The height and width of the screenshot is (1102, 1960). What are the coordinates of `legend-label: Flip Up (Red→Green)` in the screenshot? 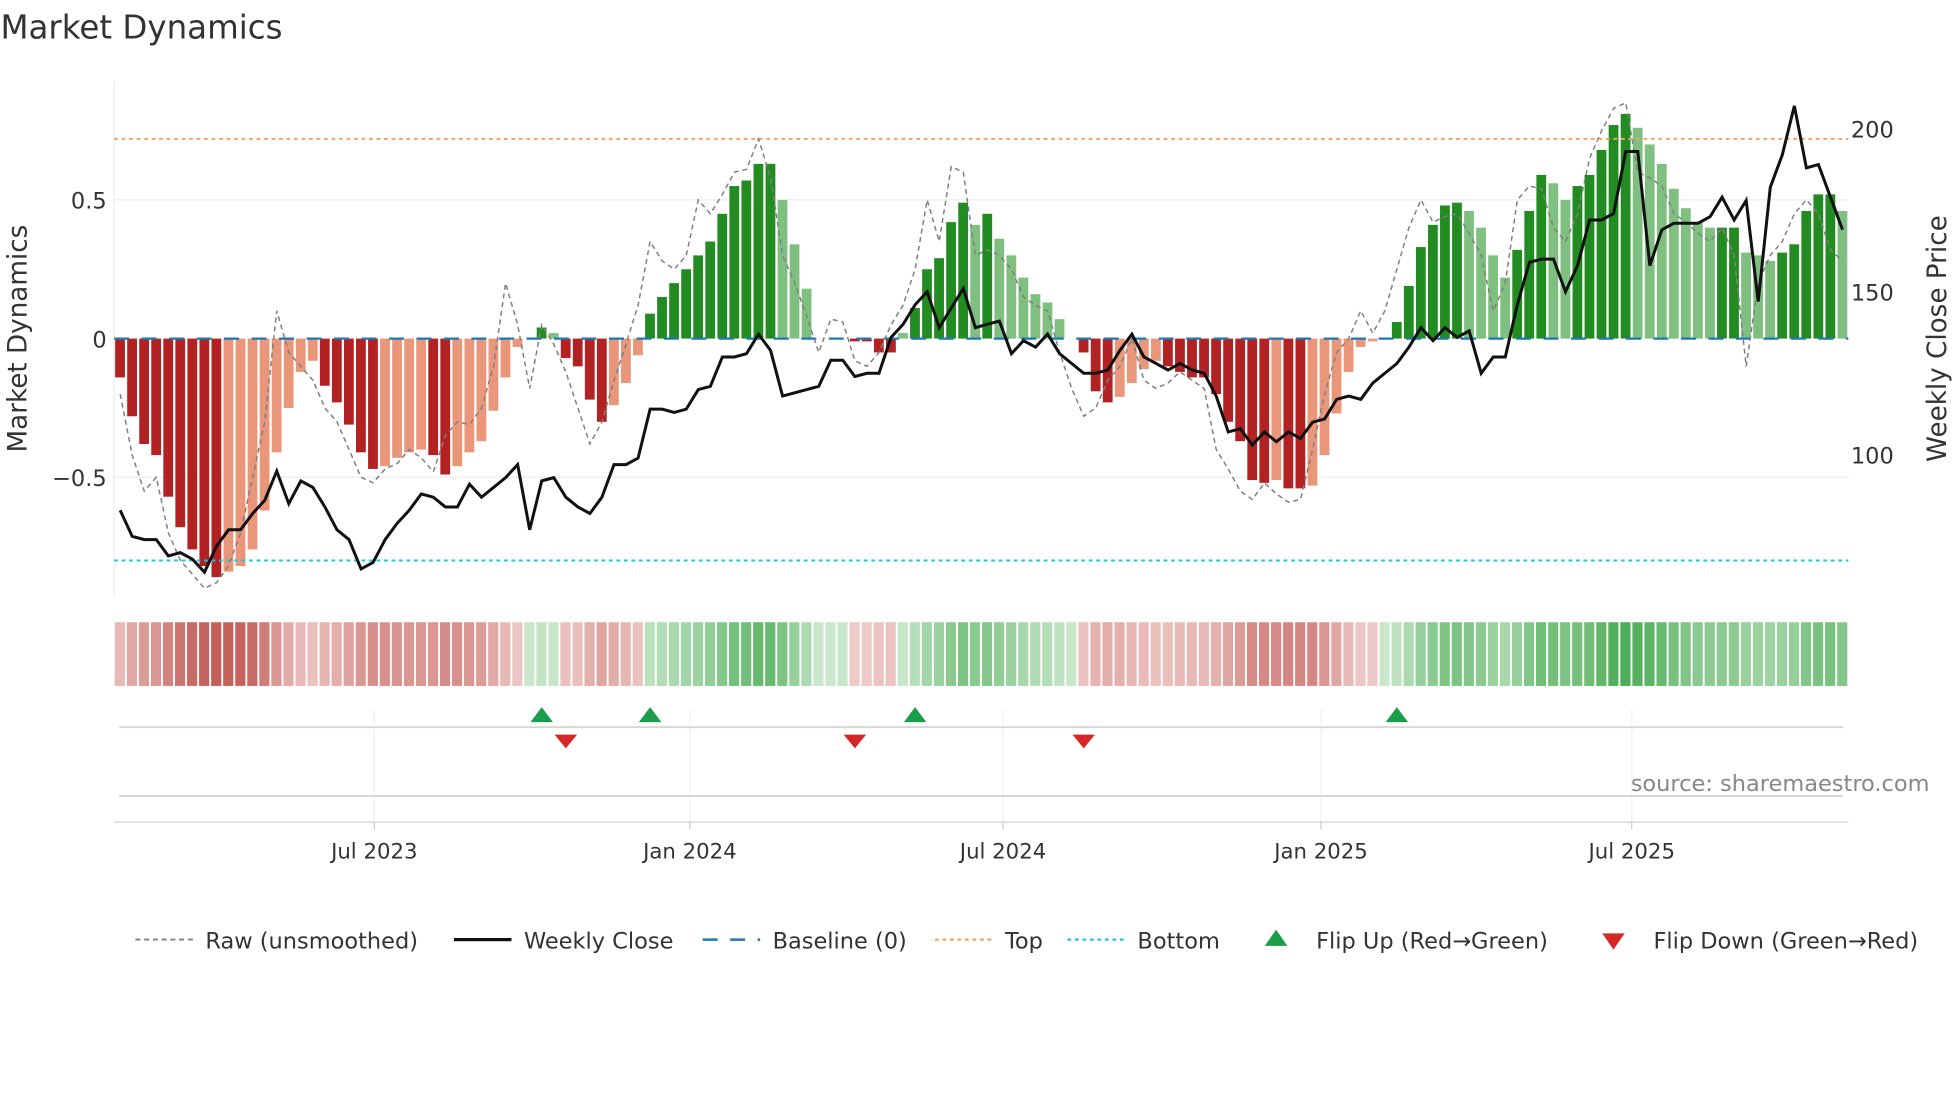 It's located at (1432, 941).